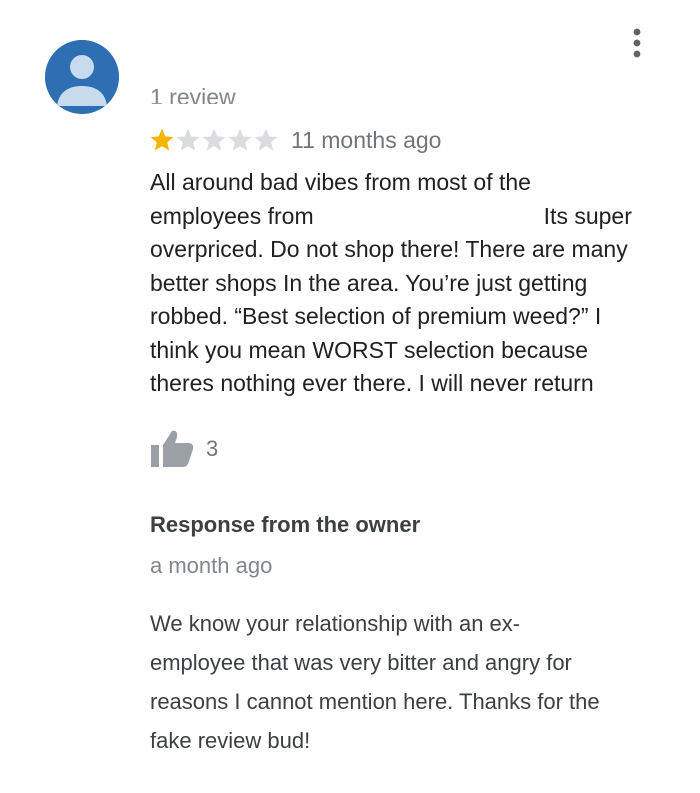 This screenshot has height=793, width=700. What do you see at coordinates (162, 139) in the screenshot?
I see `star-filled-icon` at bounding box center [162, 139].